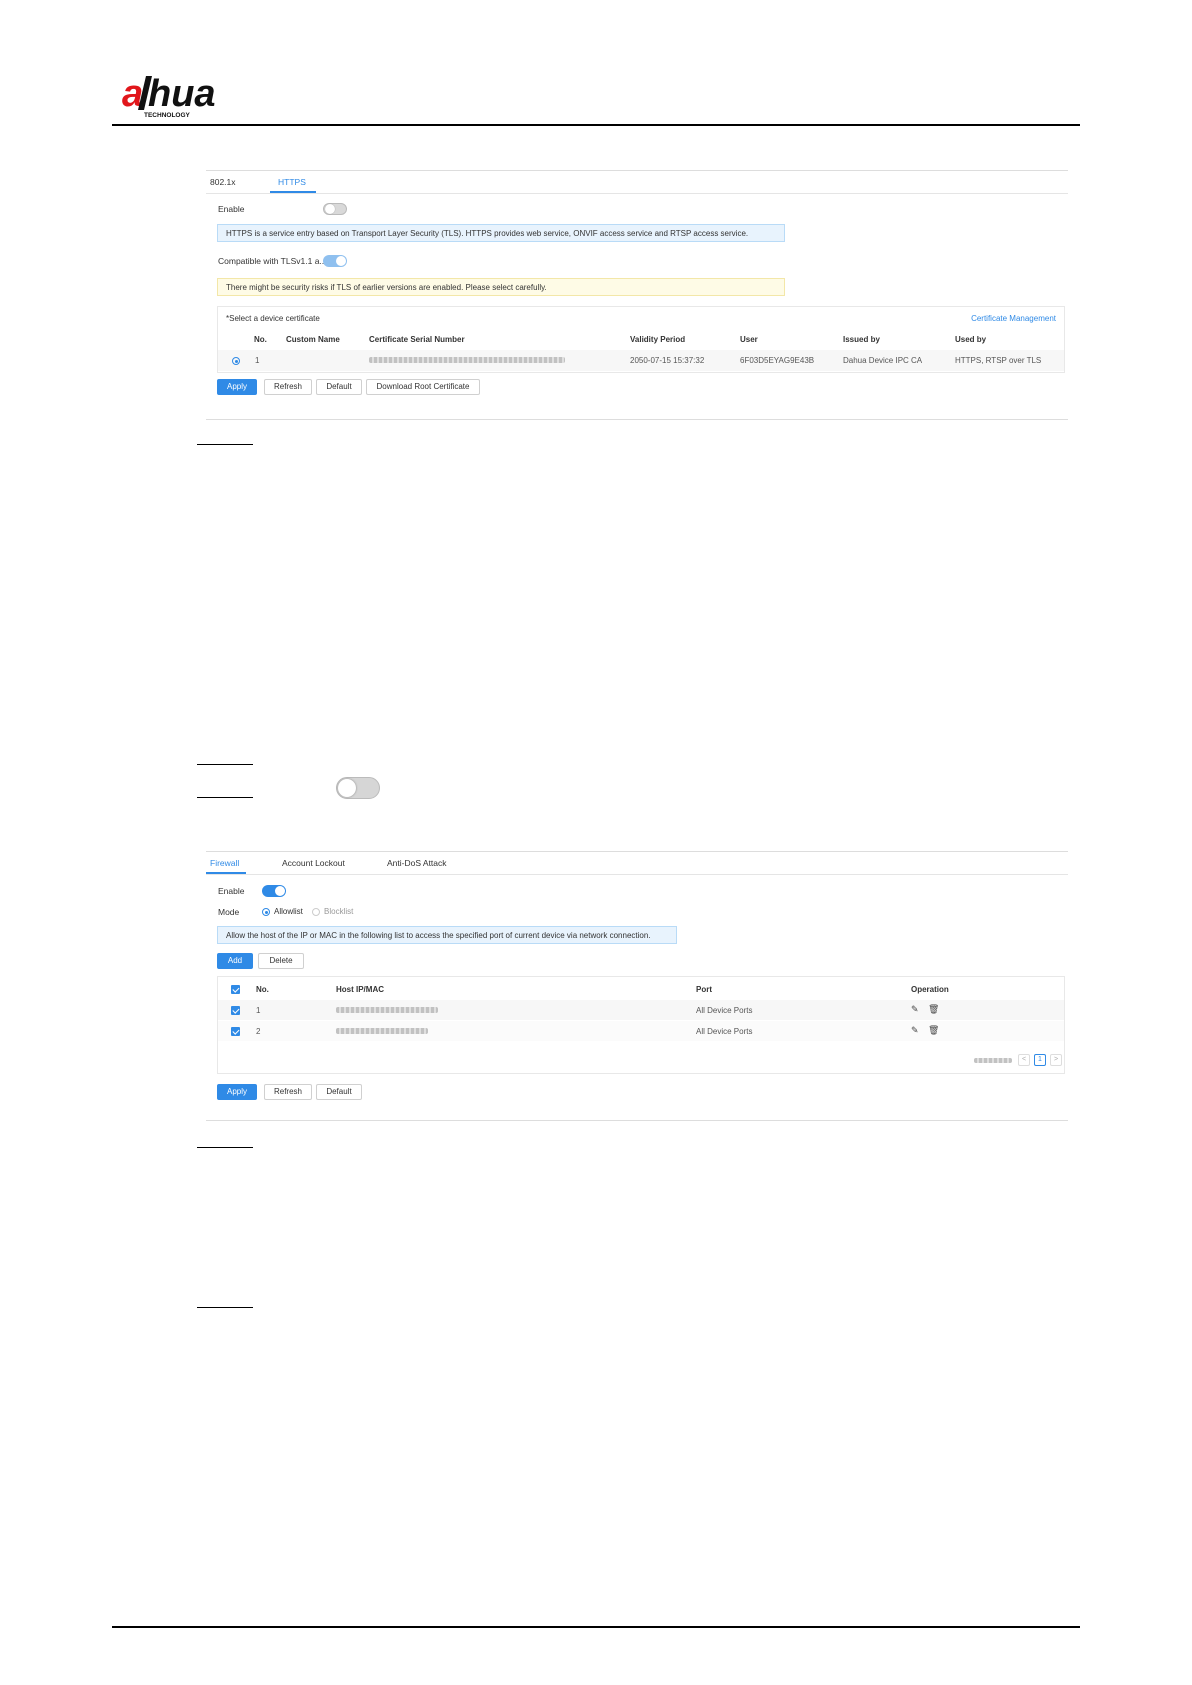  I want to click on footer-rule, so click(596, 1627).